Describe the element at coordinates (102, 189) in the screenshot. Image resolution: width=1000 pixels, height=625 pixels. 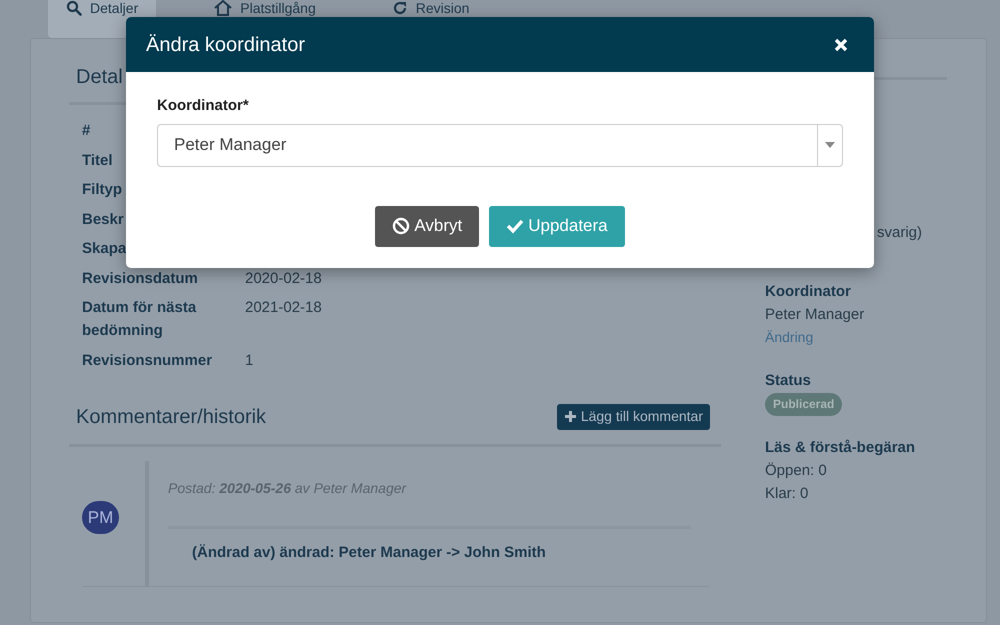
I see `field-label: Filtyp` at that location.